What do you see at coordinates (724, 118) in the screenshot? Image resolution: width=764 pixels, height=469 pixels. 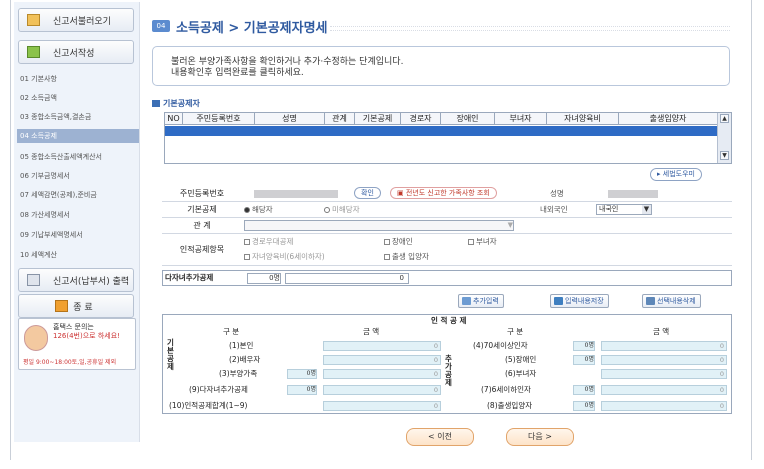 I see `scroll-up-icon: ▲` at bounding box center [724, 118].